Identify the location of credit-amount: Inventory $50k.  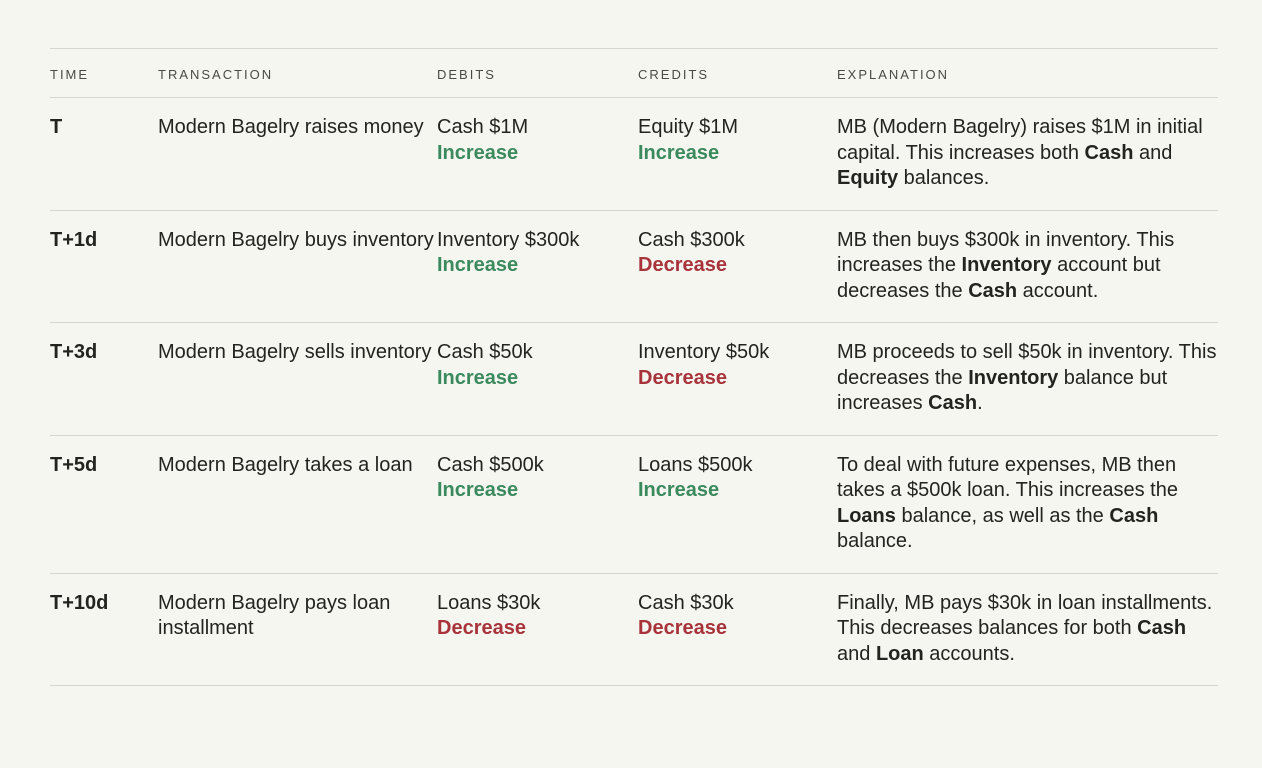
(704, 352).